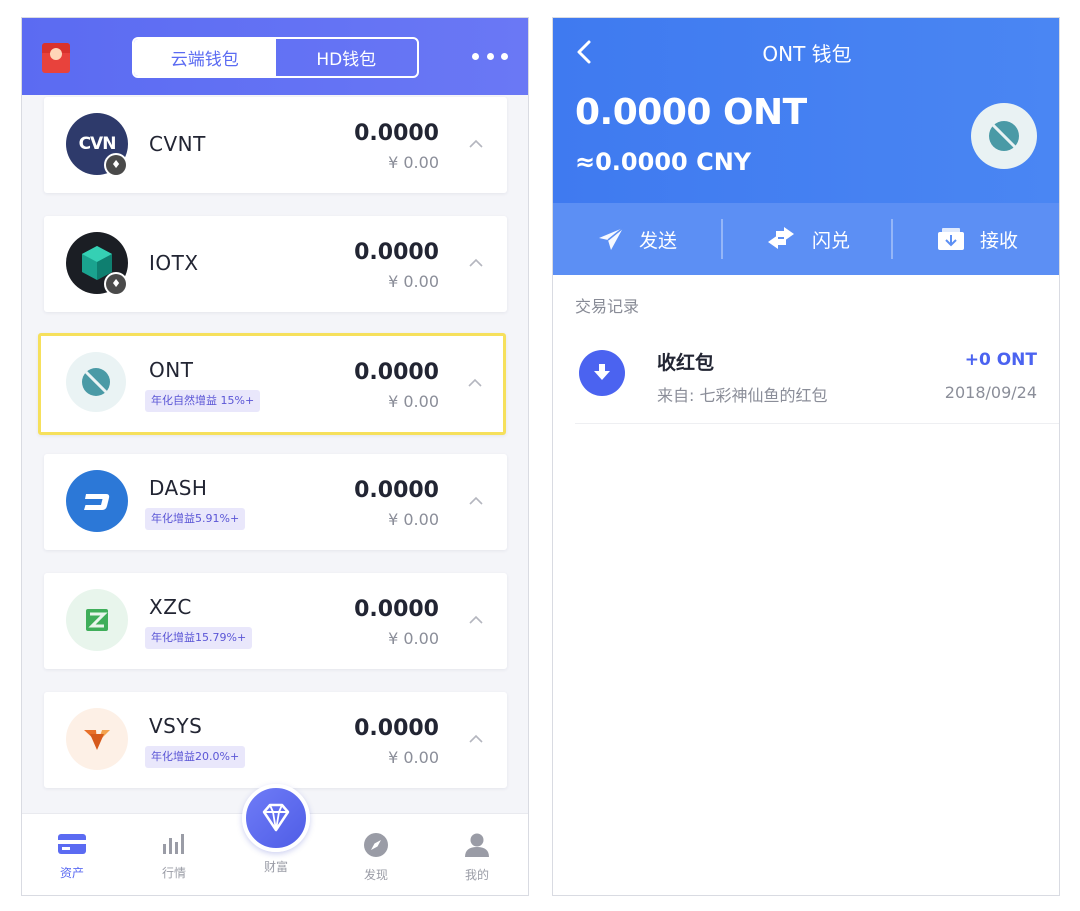 This screenshot has height=911, width=1080. Describe the element at coordinates (275, 145) in the screenshot. I see `coin-card-cvnt: CVN CVNT 0.0000 ¥ 0.00` at that location.